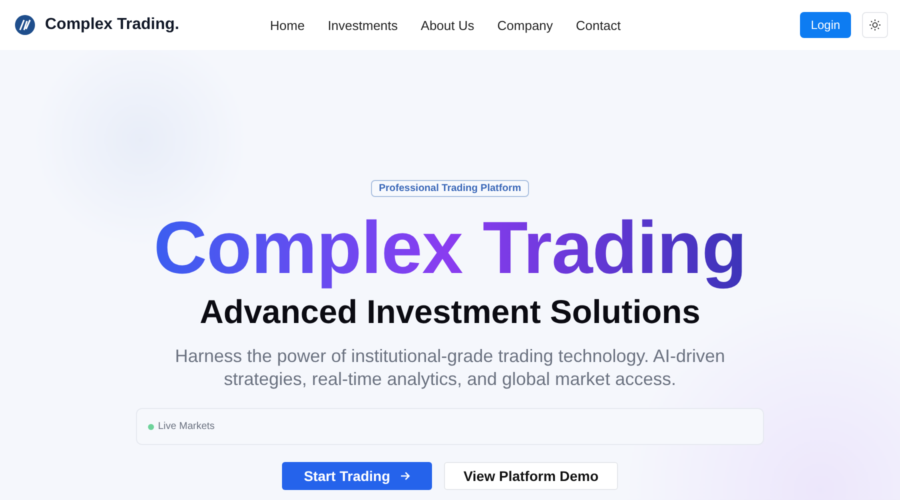 The height and width of the screenshot is (500, 900). I want to click on logo-icon, so click(25, 25).